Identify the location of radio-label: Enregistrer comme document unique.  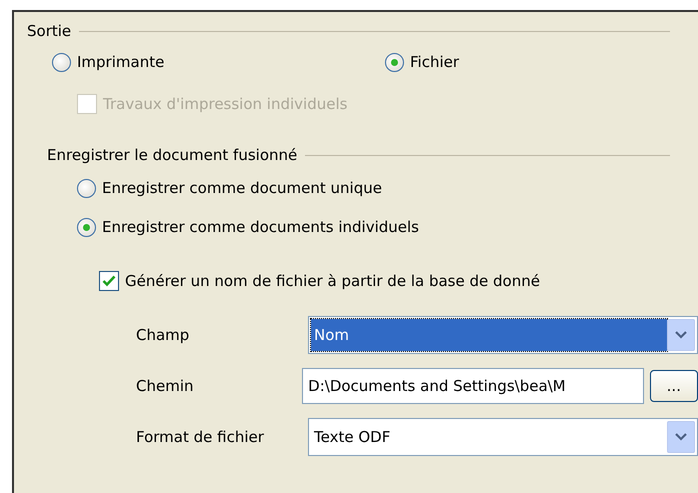
(242, 188).